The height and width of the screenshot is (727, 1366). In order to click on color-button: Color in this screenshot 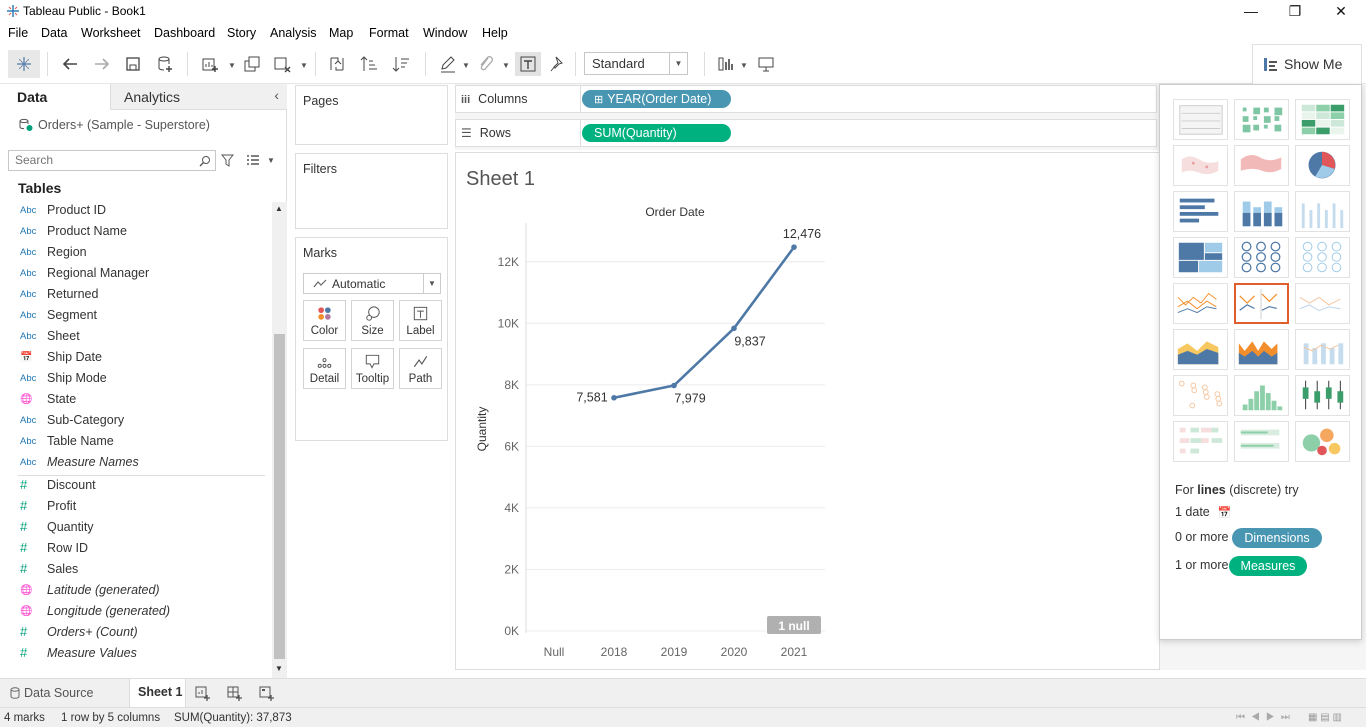, I will do `click(324, 320)`.